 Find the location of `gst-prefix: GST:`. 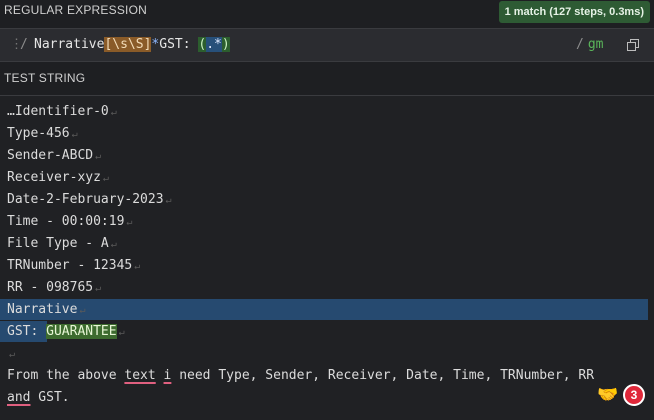

gst-prefix: GST: is located at coordinates (27, 331).